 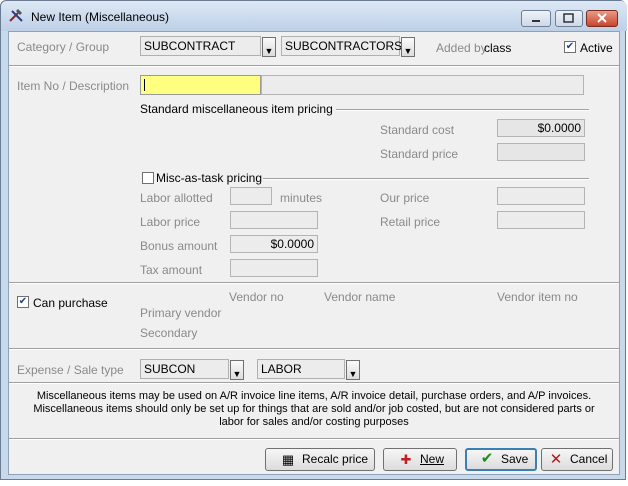 What do you see at coordinates (487, 458) in the screenshot?
I see `checkmark-icon: ✔` at bounding box center [487, 458].